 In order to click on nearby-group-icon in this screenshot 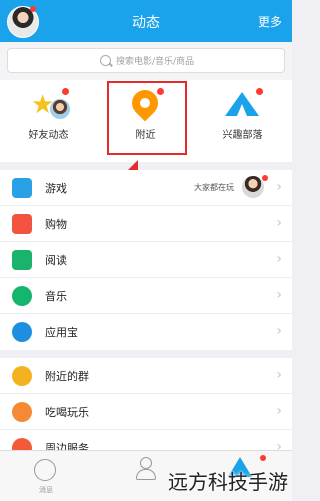, I will do `click(22, 376)`.